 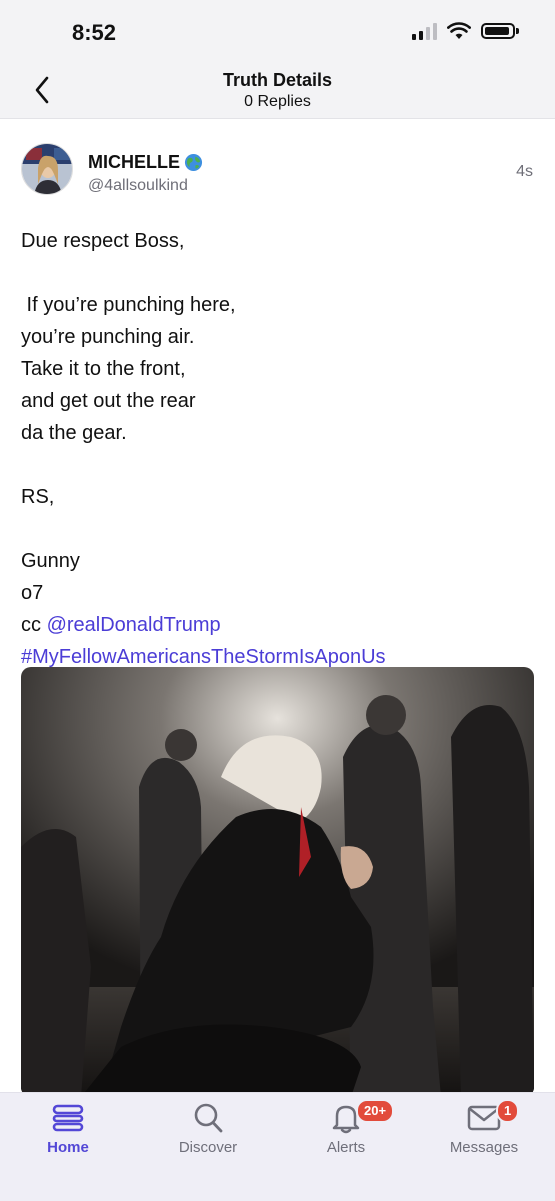 What do you see at coordinates (484, 1127) in the screenshot?
I see `tab-messages: 1 Messages` at bounding box center [484, 1127].